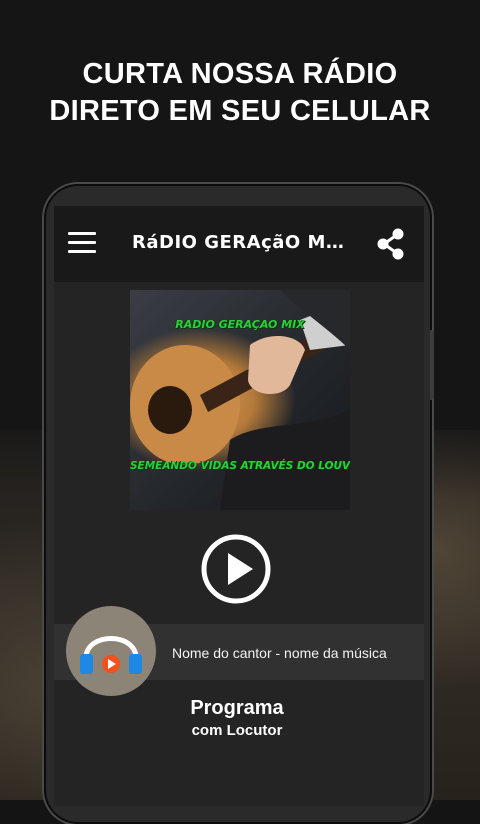 The width and height of the screenshot is (480, 824). What do you see at coordinates (240, 111) in the screenshot?
I see `headline-line-2: DIRETO EM SEU CELULAR` at bounding box center [240, 111].